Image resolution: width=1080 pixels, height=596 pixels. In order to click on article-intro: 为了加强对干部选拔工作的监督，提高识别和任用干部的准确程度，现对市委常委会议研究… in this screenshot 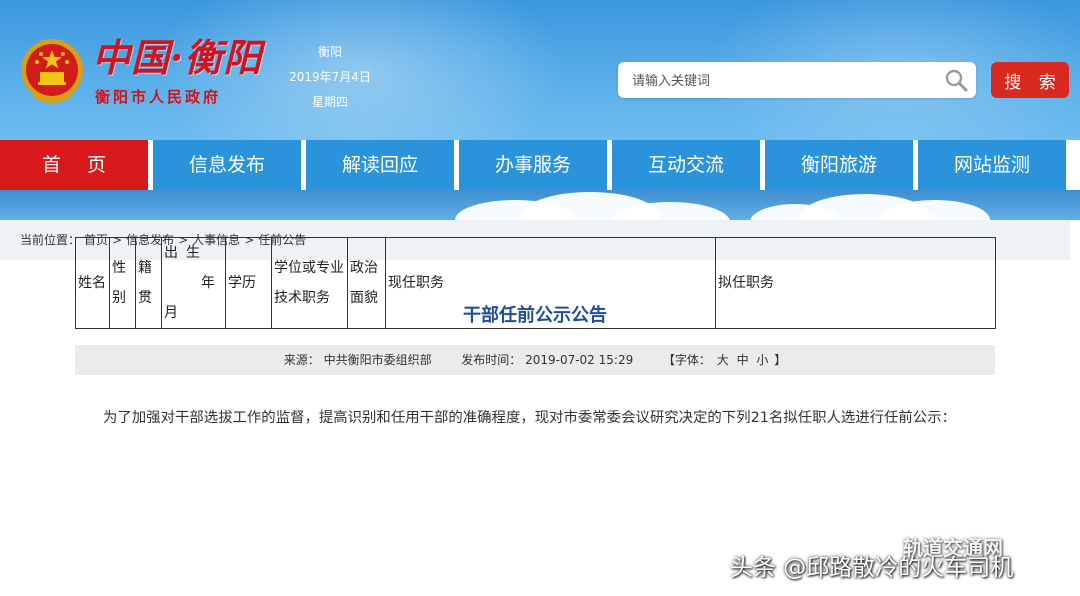, I will do `click(529, 418)`.